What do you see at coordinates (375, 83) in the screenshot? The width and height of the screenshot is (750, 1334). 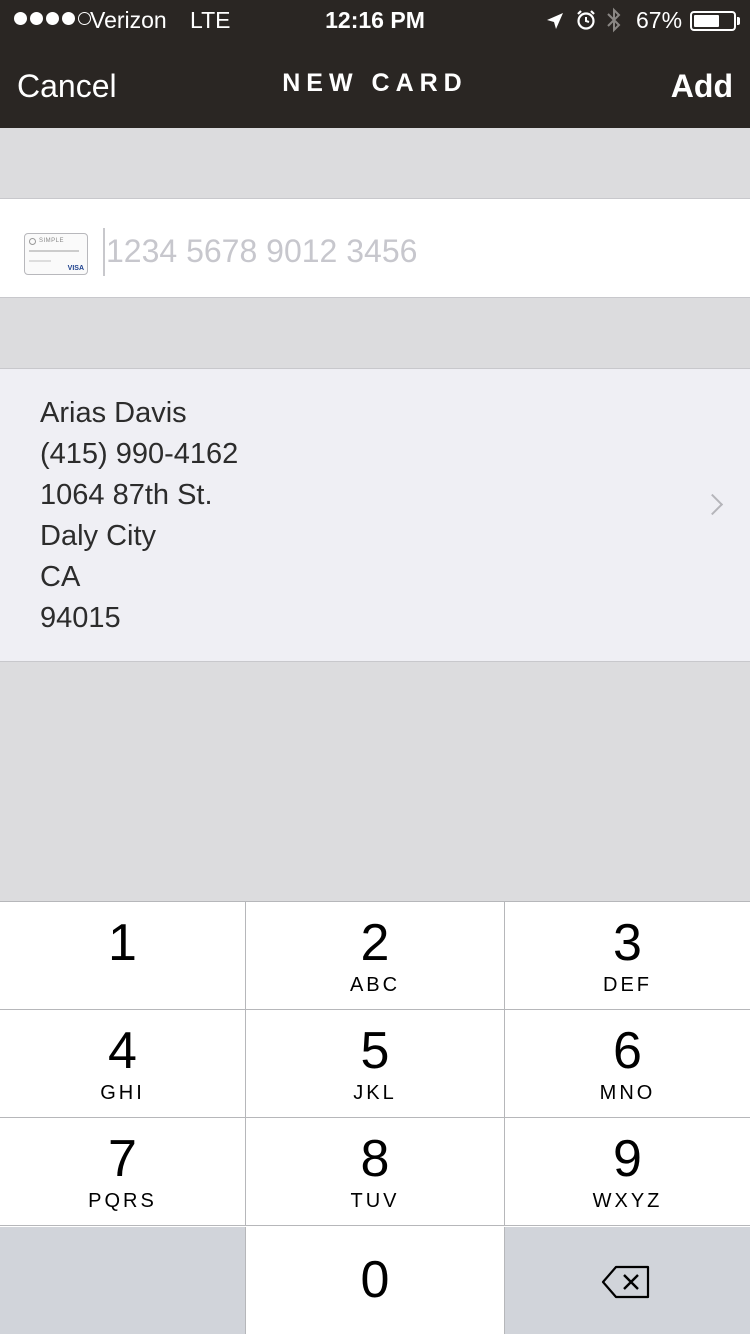 I see `page-title: NEW CARD` at bounding box center [375, 83].